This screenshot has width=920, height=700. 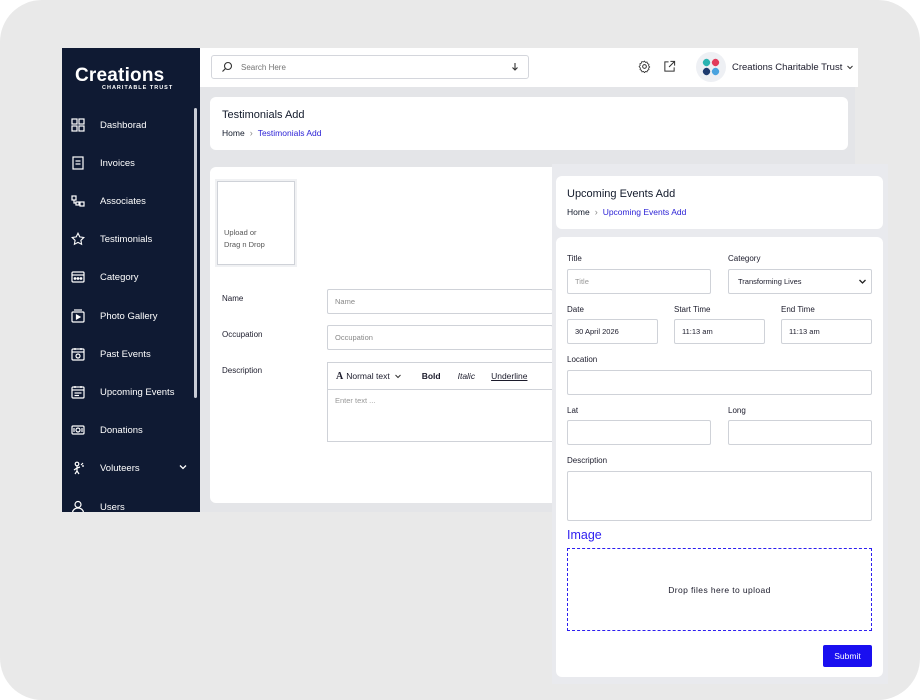 I want to click on sidebar-item-label: Photo Gallery, so click(x=129, y=316).